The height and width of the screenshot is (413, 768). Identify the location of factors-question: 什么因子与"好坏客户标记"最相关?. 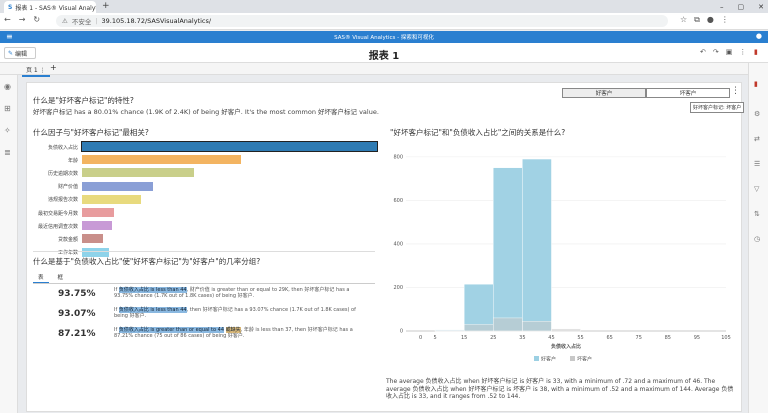
(91, 132).